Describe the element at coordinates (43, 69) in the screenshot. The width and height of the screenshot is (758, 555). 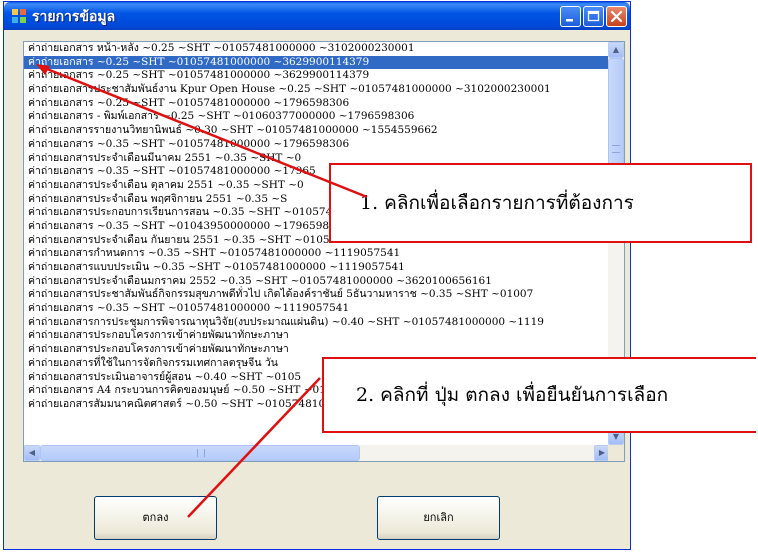
I see `arrowhead-icon` at that location.